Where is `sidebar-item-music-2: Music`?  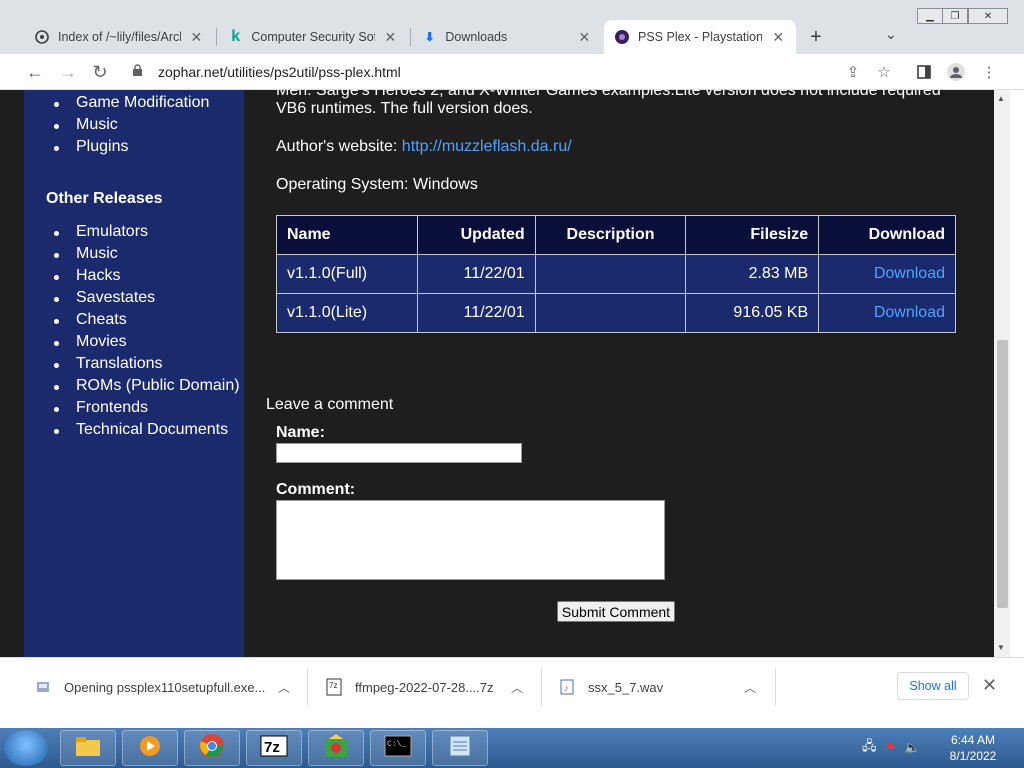
sidebar-item-music-2: Music is located at coordinates (86, 254).